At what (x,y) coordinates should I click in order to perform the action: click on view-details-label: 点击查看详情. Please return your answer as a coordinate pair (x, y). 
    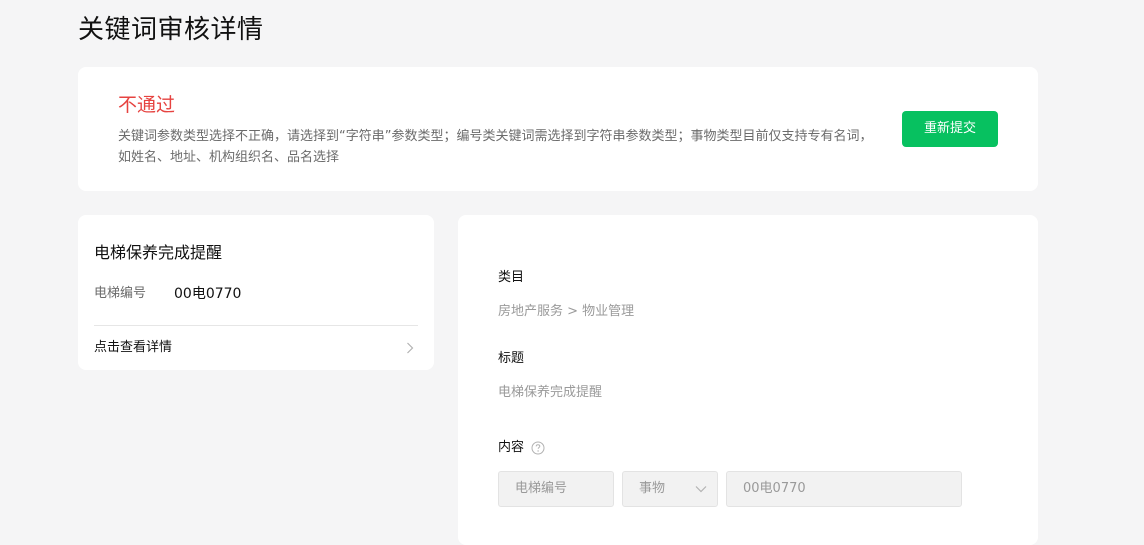
    Looking at the image, I should click on (133, 347).